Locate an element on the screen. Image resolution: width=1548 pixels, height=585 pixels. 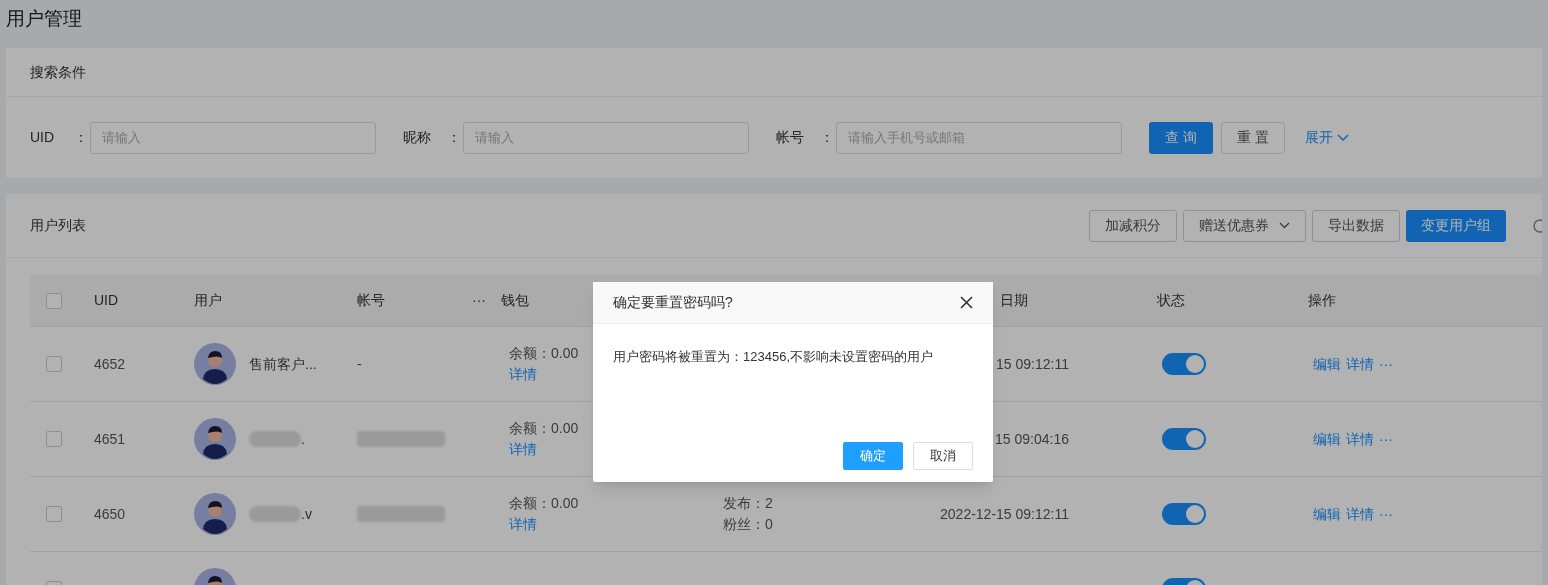
page-title: 用户管理 is located at coordinates (44, 19).